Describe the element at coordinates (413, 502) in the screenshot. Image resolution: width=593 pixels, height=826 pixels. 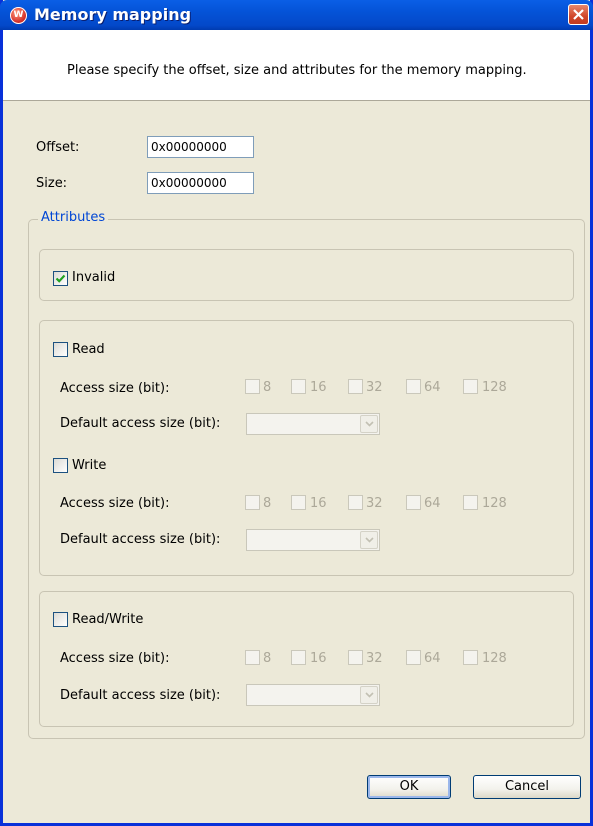
I see `write-size-64-checkbox` at that location.